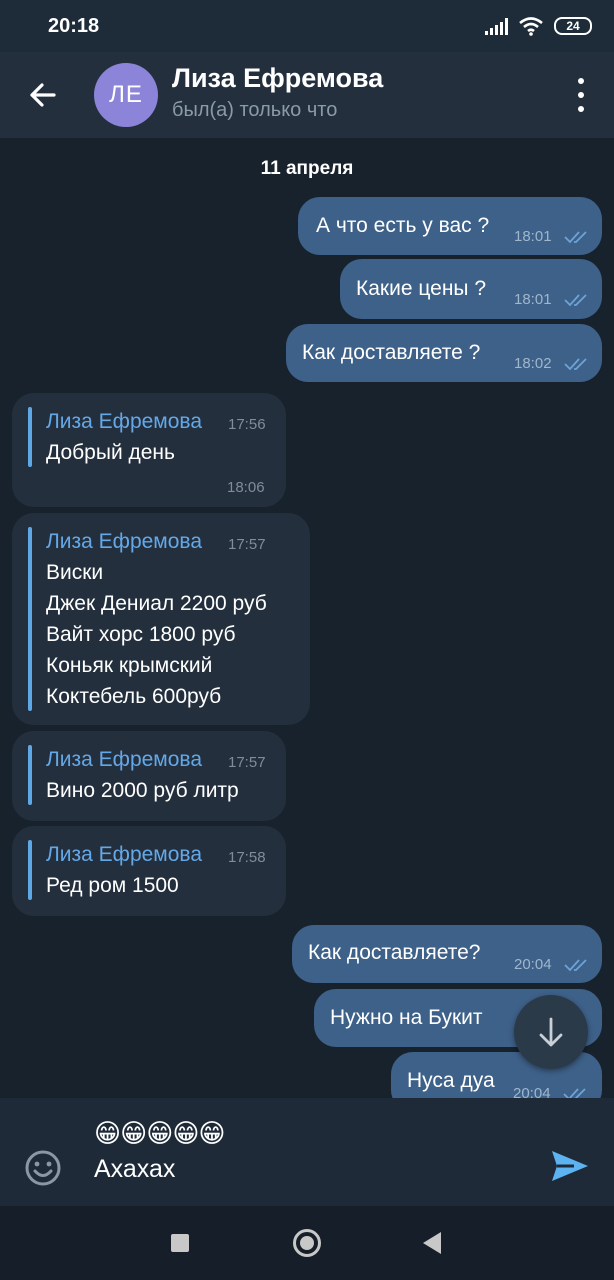  I want to click on message-line: Виски, so click(75, 572).